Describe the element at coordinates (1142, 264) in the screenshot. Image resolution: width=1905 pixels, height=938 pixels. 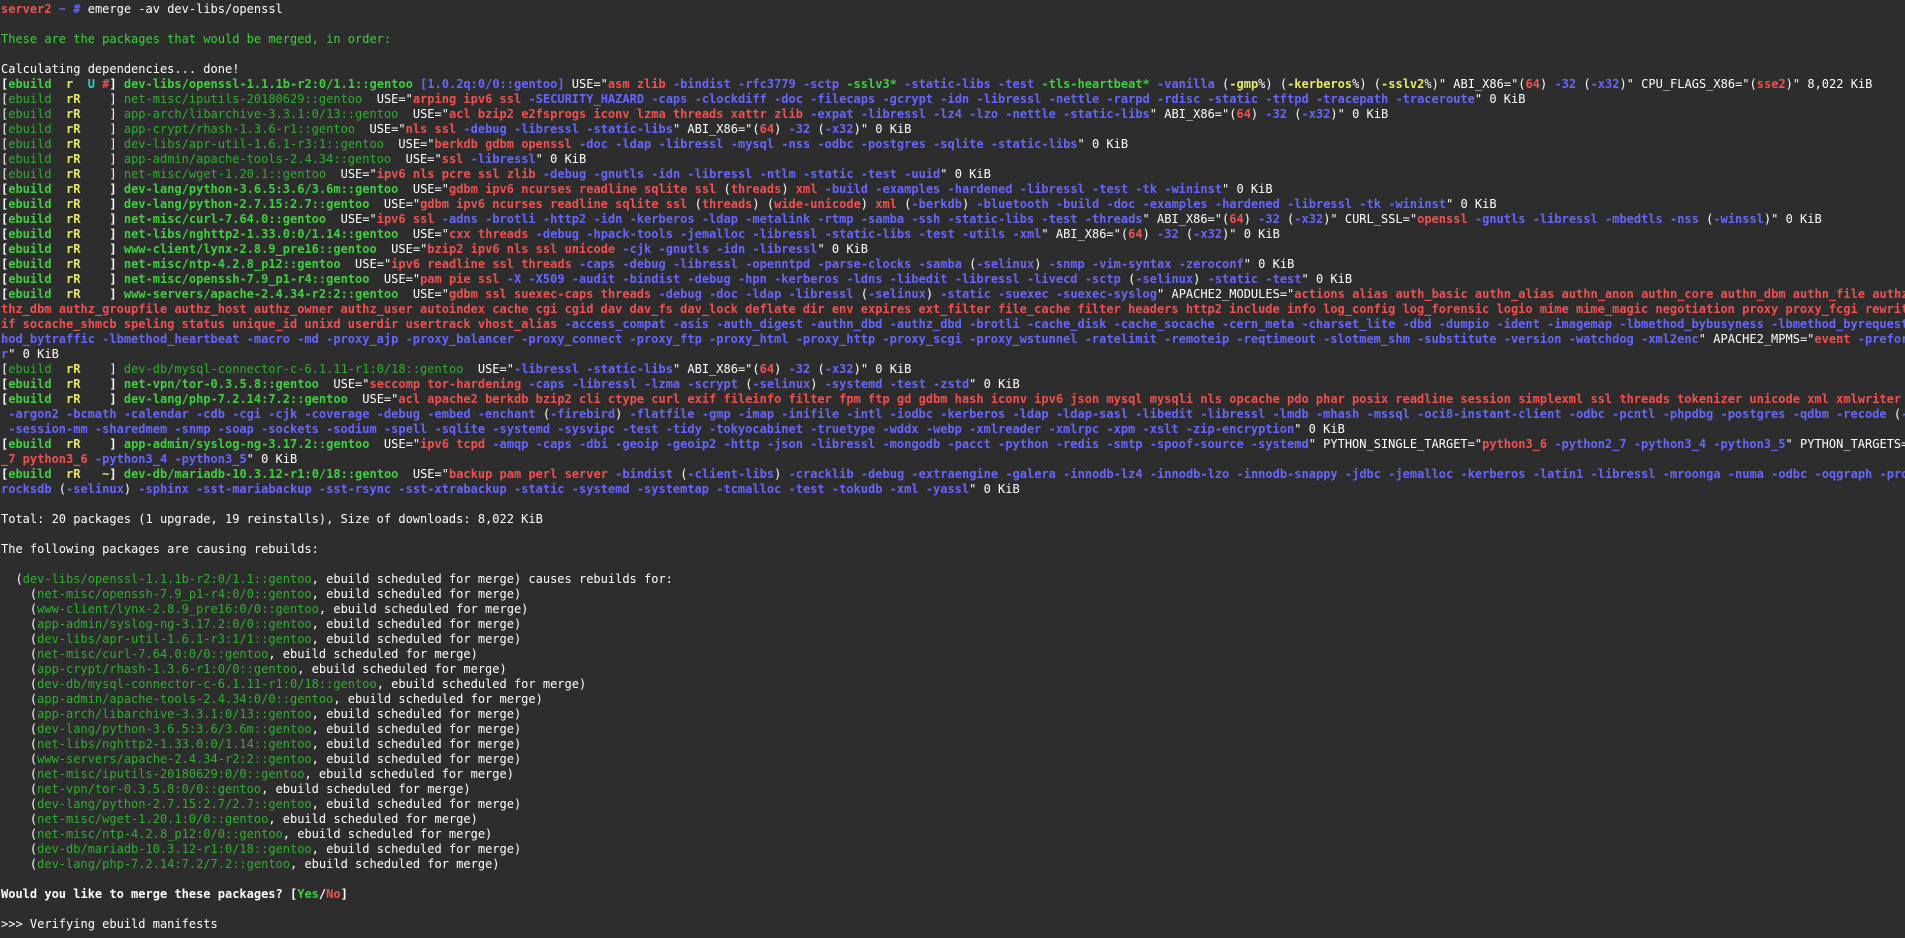
I see `terminal-text: -snmp -vim-syntax -zeroconf` at that location.